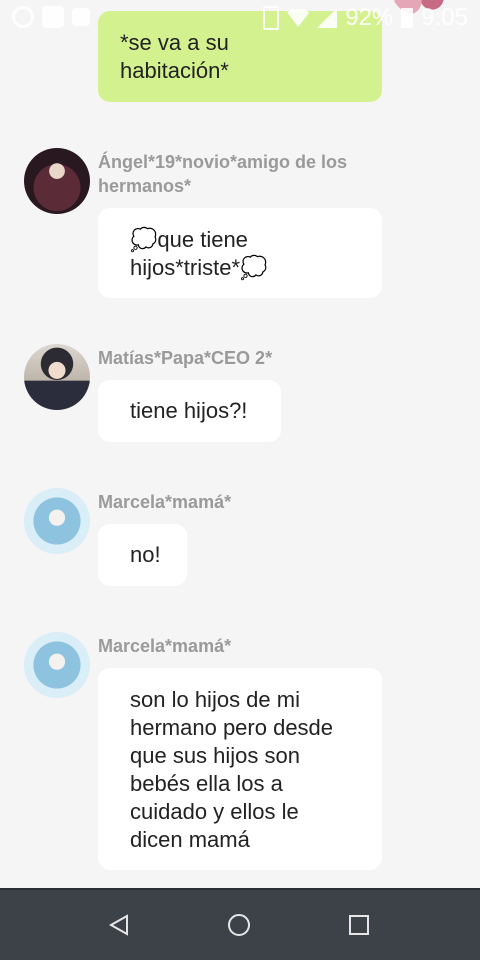  What do you see at coordinates (298, 18) in the screenshot?
I see `wifi-icon` at bounding box center [298, 18].